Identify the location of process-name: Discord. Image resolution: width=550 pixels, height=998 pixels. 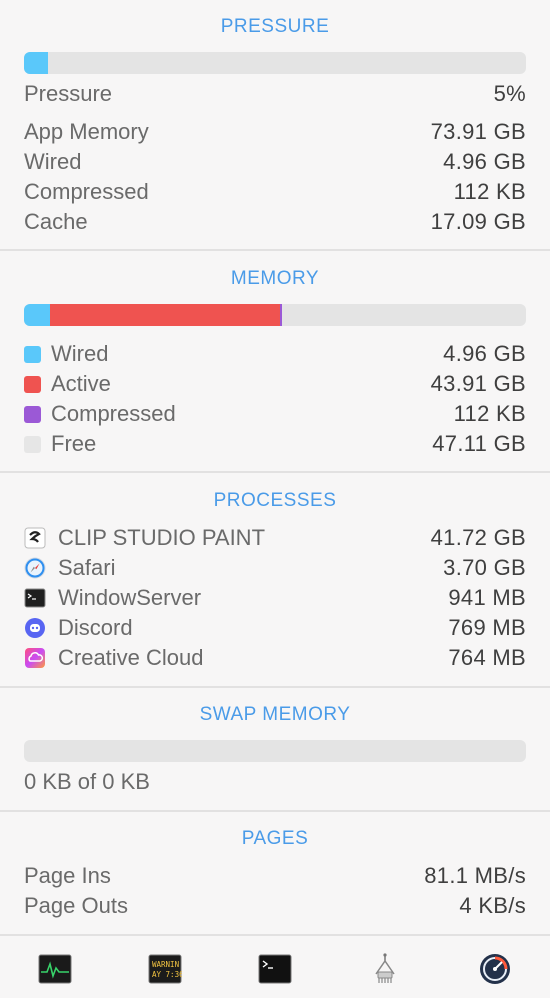
(95, 627).